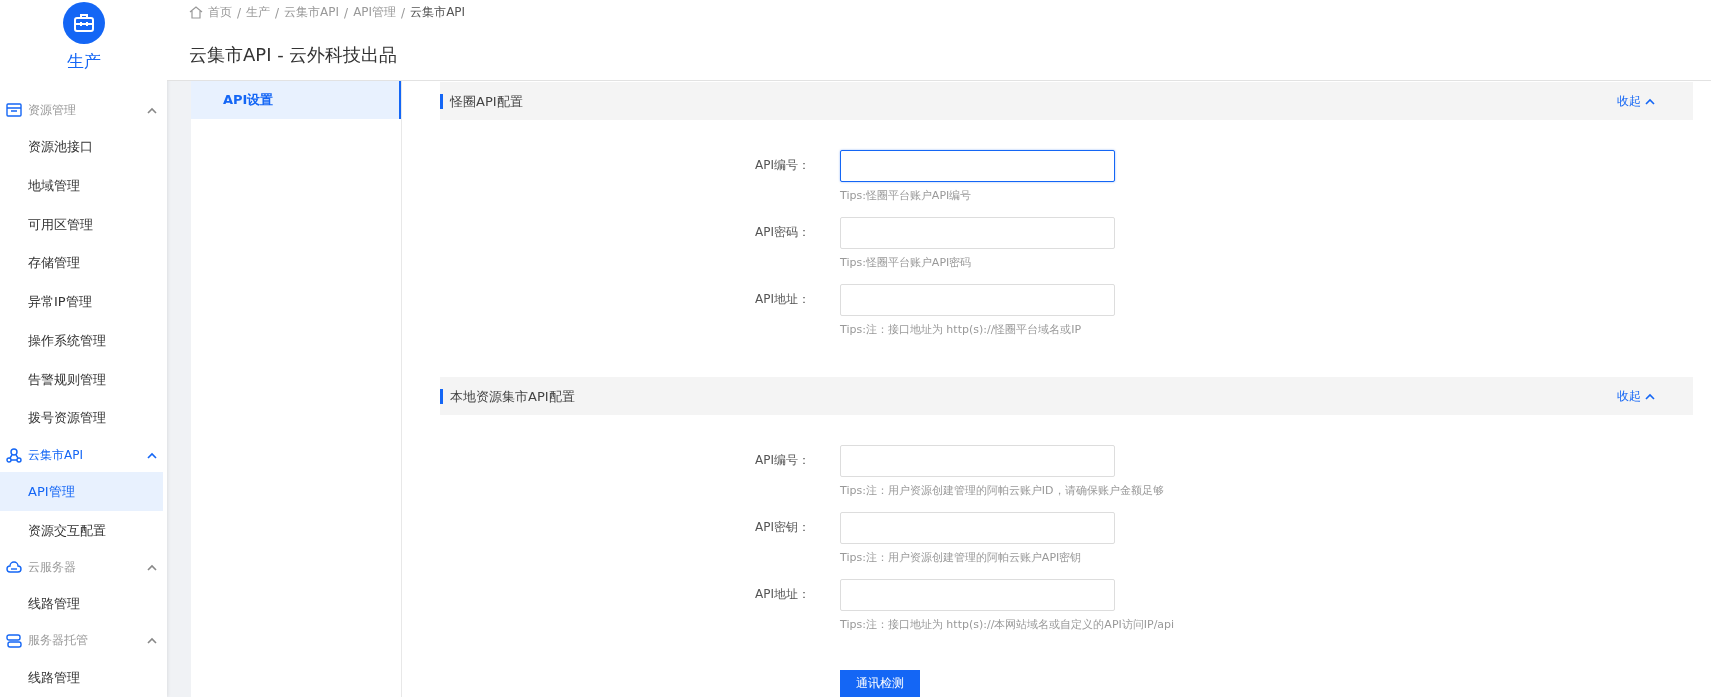 The width and height of the screenshot is (1711, 697). I want to click on menu-item: 操作系统管理, so click(81, 341).